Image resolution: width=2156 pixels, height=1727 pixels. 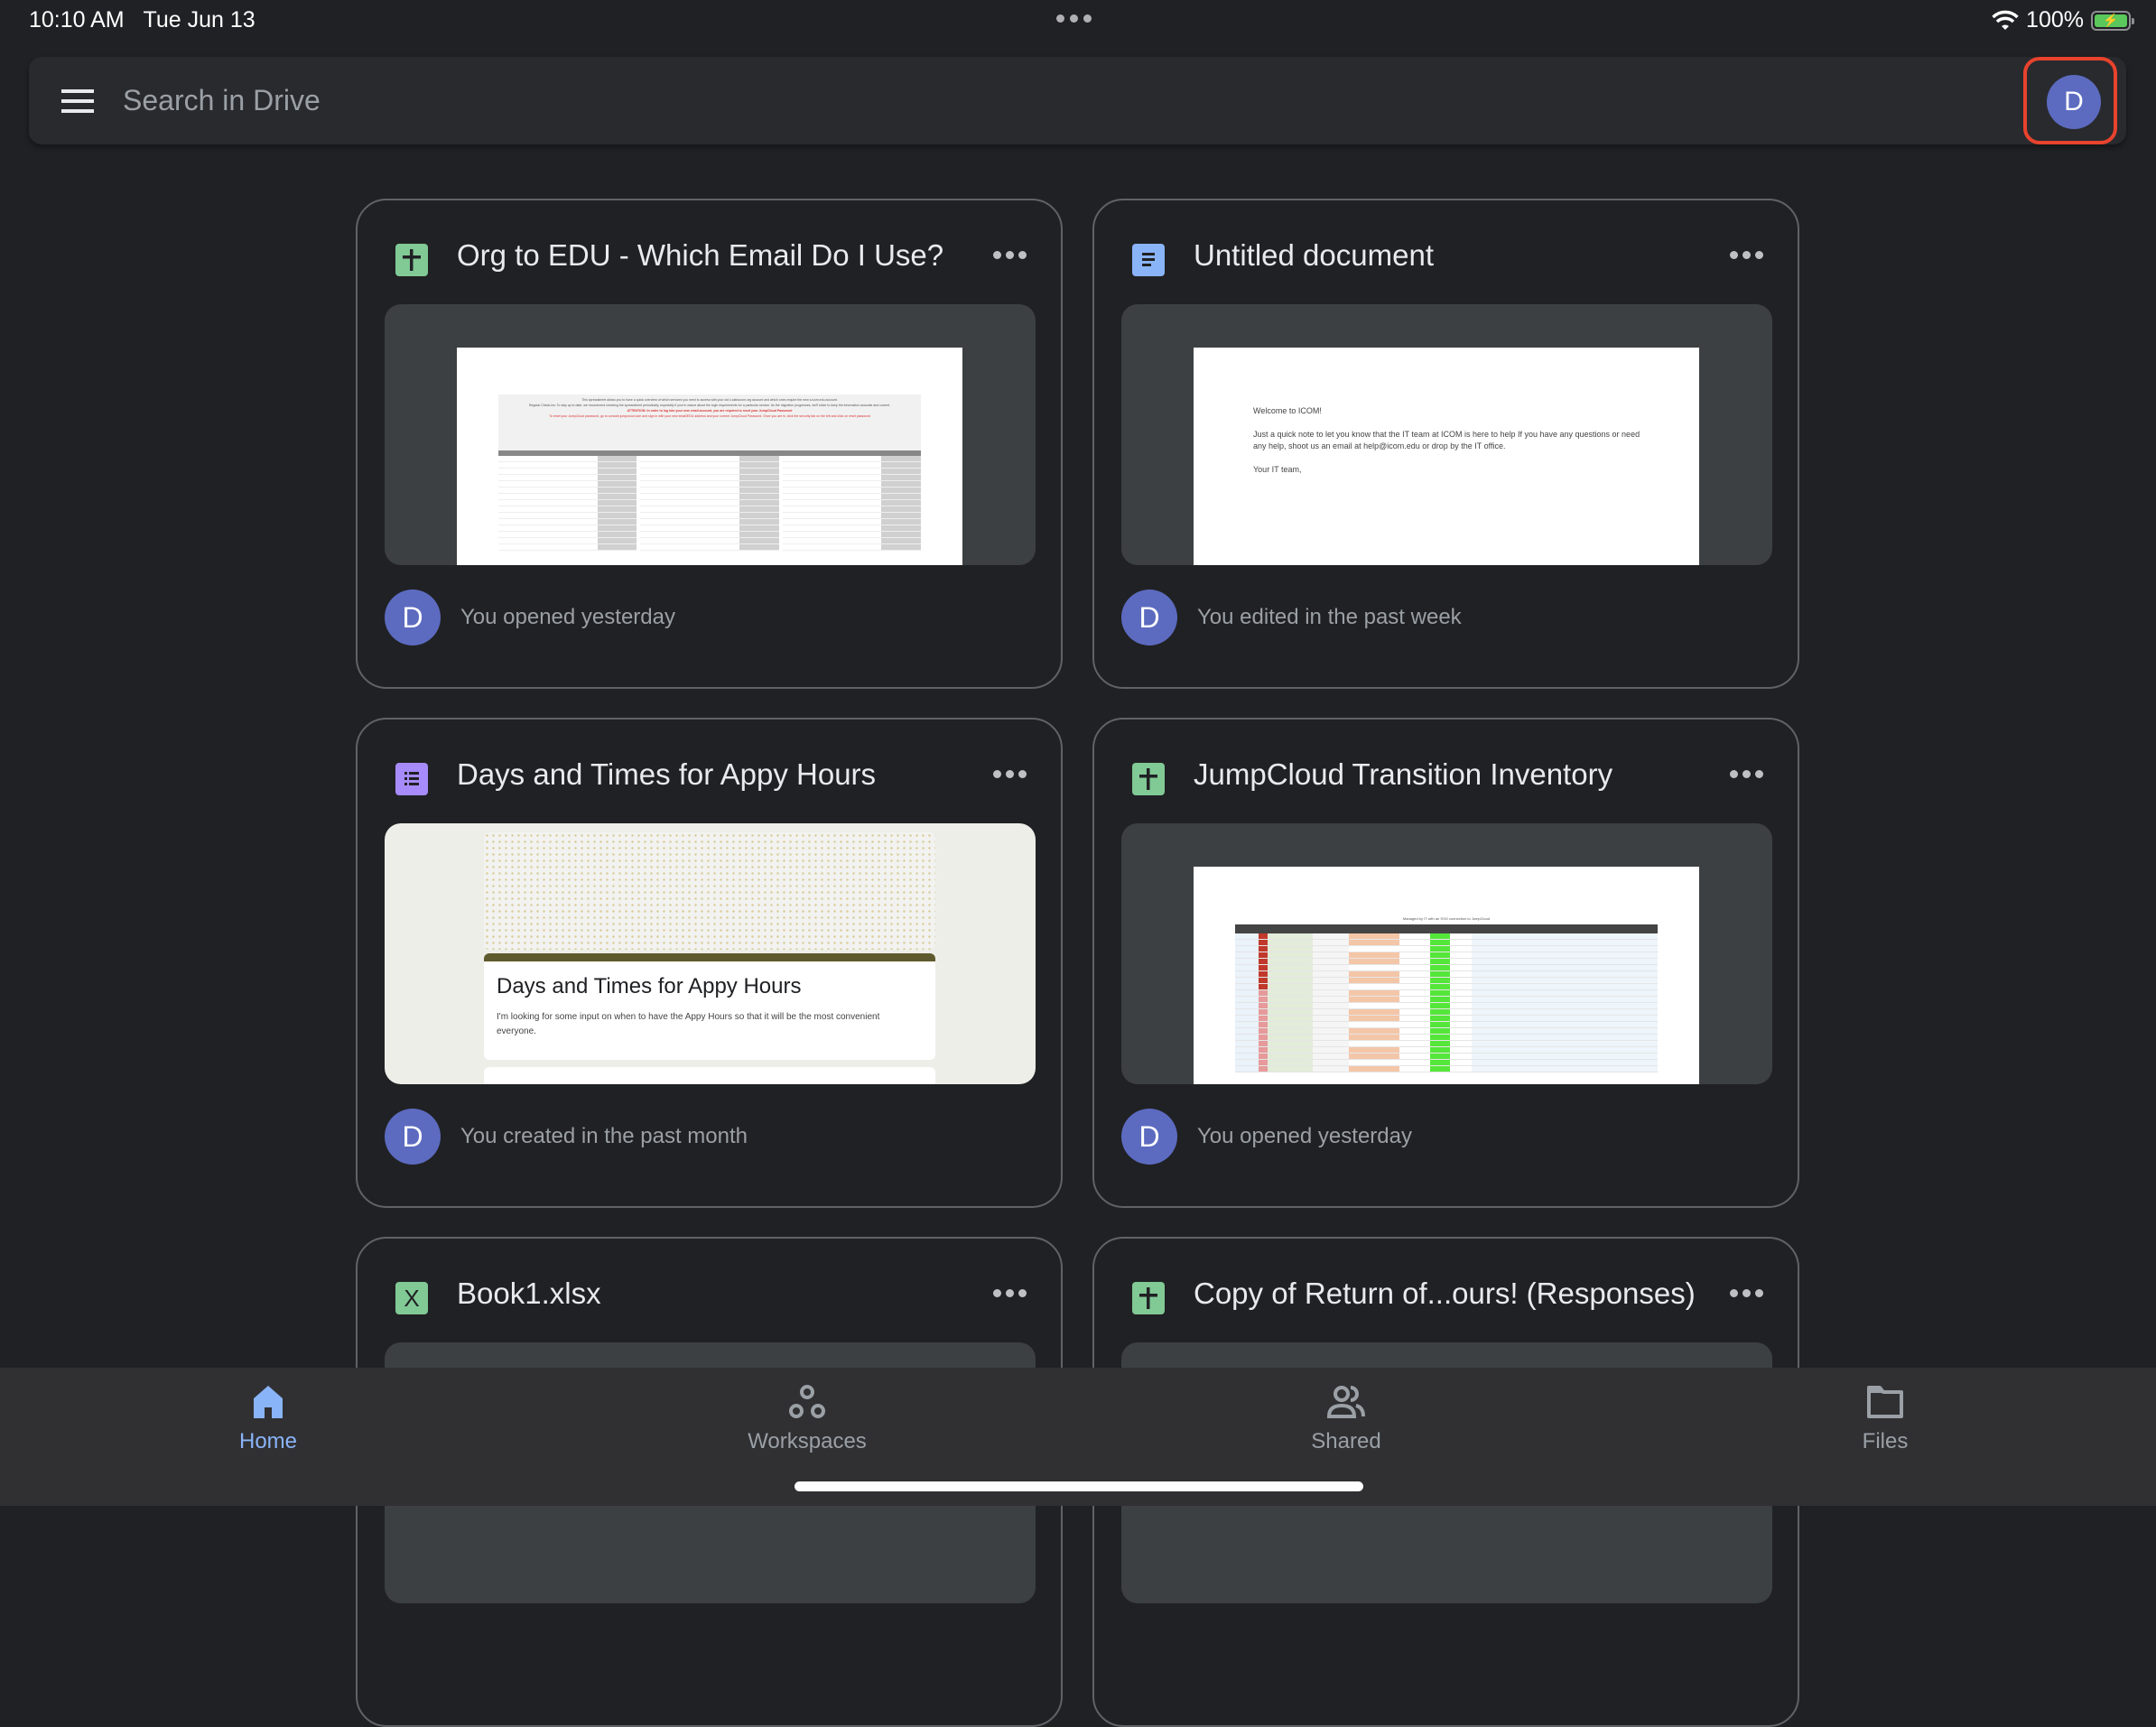 What do you see at coordinates (709, 891) in the screenshot?
I see `form-banner` at bounding box center [709, 891].